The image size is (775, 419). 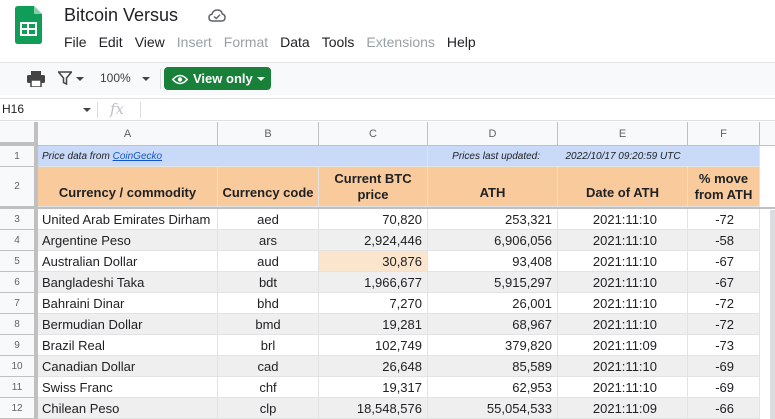 I want to click on cell-ath: 253,321, so click(x=493, y=219).